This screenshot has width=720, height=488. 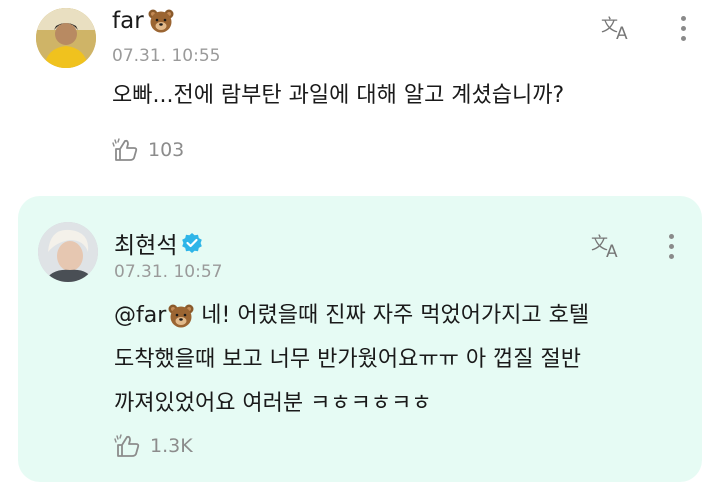 What do you see at coordinates (171, 446) in the screenshot?
I see `like-count: 1.3K` at bounding box center [171, 446].